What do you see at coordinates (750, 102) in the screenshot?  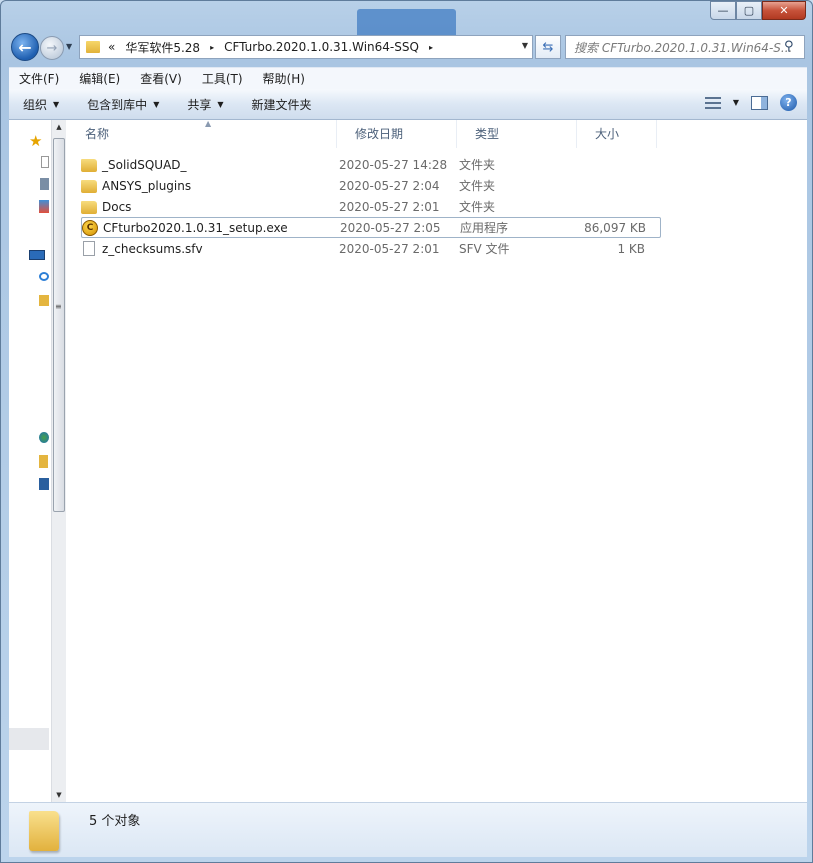 I see `toolbar-right: ▼ ?` at bounding box center [750, 102].